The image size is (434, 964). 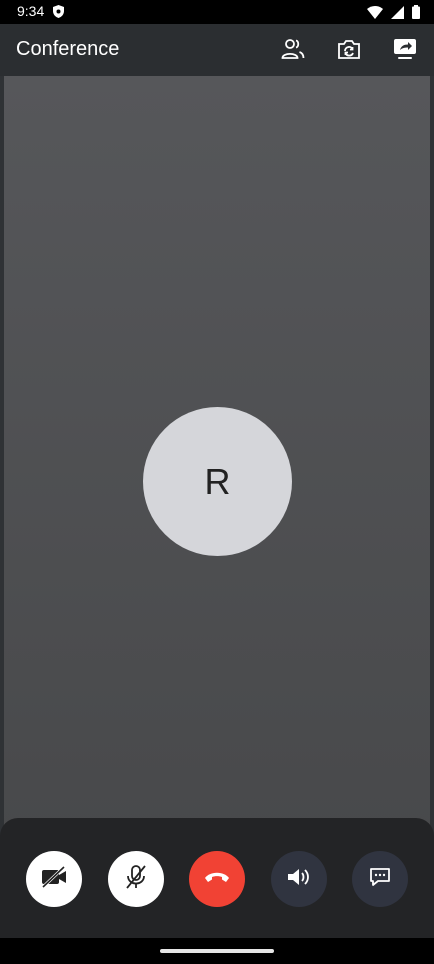 I want to click on shield-icon, so click(x=58, y=14).